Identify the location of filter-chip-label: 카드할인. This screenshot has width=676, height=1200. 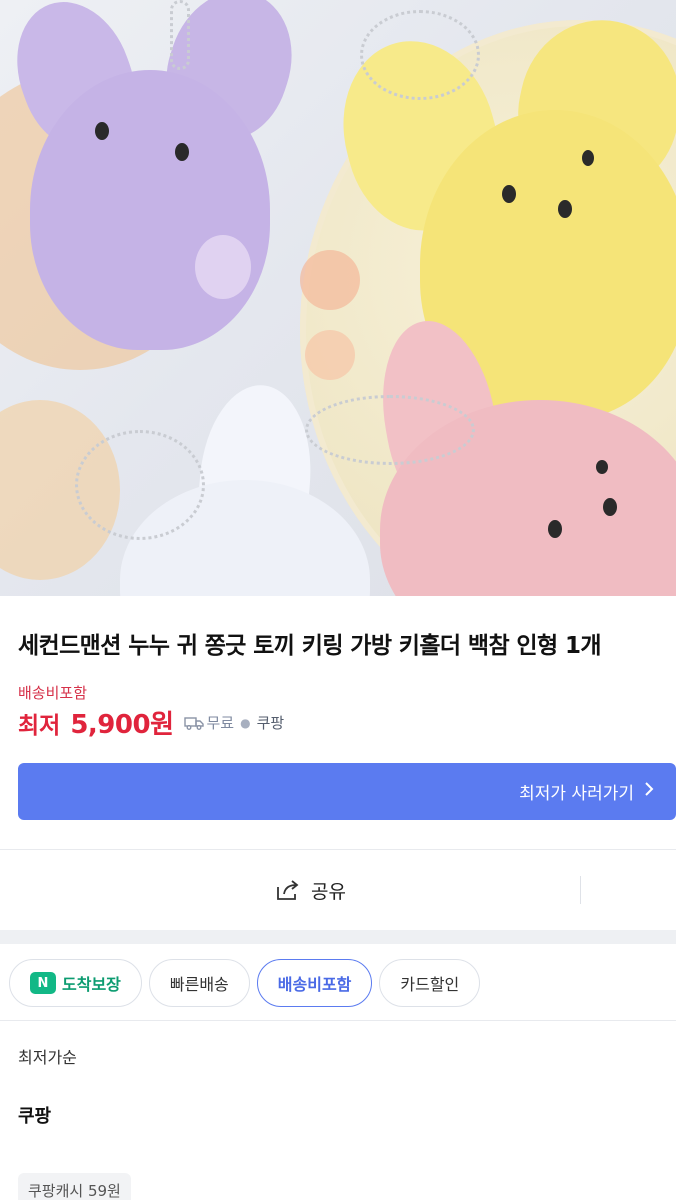
(430, 984).